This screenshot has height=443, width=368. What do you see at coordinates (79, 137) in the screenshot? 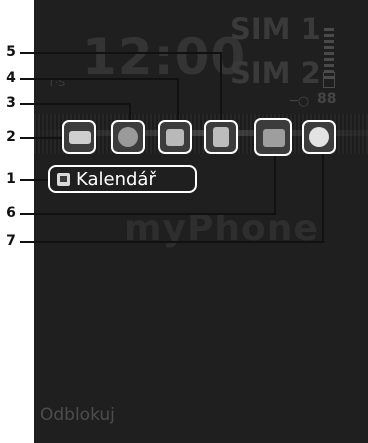
I see `messages-icon` at bounding box center [79, 137].